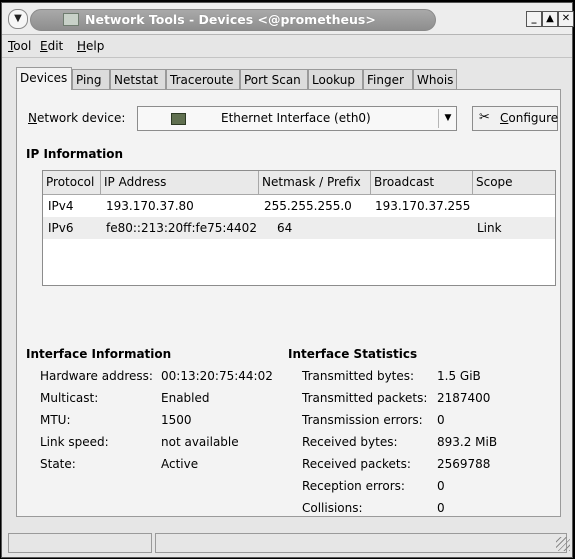 The height and width of the screenshot is (559, 575). Describe the element at coordinates (99, 354) in the screenshot. I see `interface-info-heading: Interface Information` at that location.